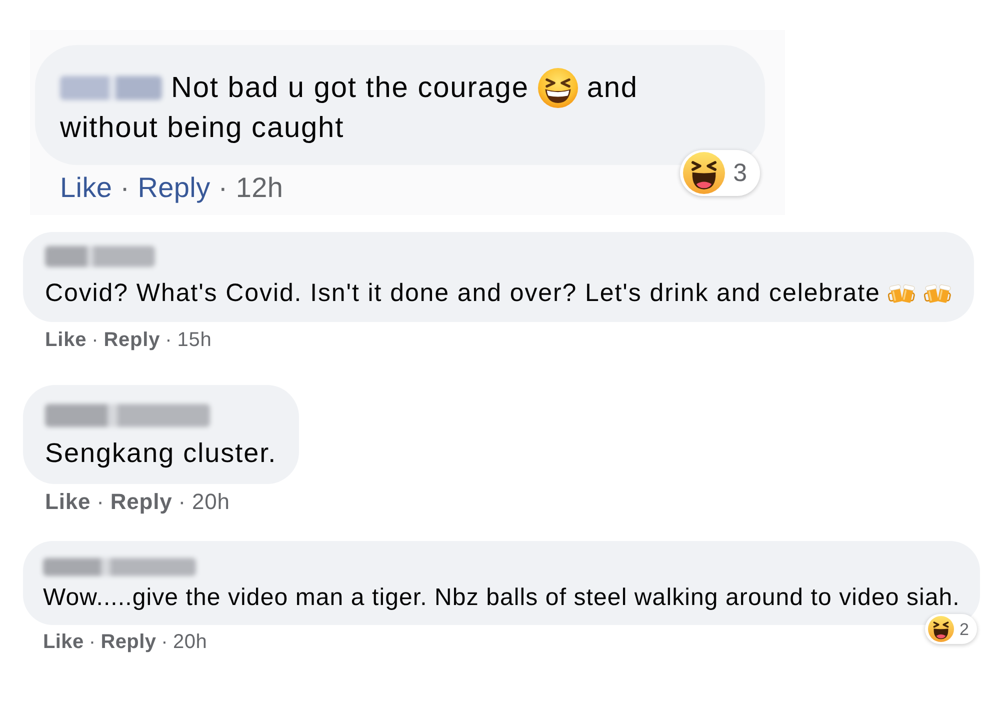 The width and height of the screenshot is (1000, 711). What do you see at coordinates (462, 293) in the screenshot?
I see `comment-text: Covid? What's Covid. Isn't it done and over? Let's drink and celebrate` at bounding box center [462, 293].